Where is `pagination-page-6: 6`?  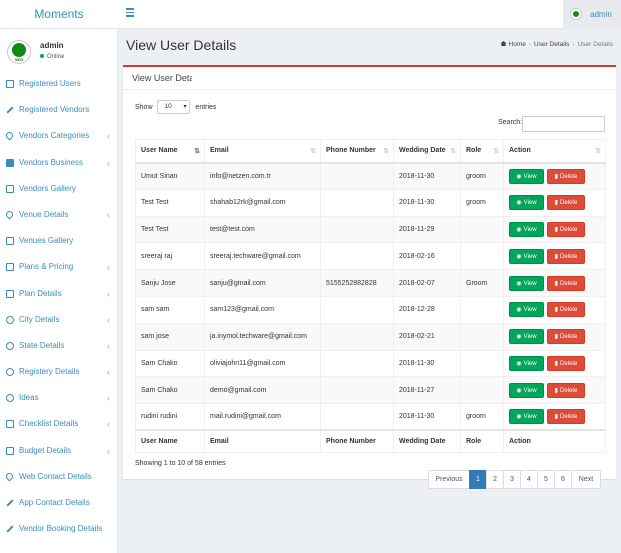
pagination-page-6: 6 is located at coordinates (563, 479).